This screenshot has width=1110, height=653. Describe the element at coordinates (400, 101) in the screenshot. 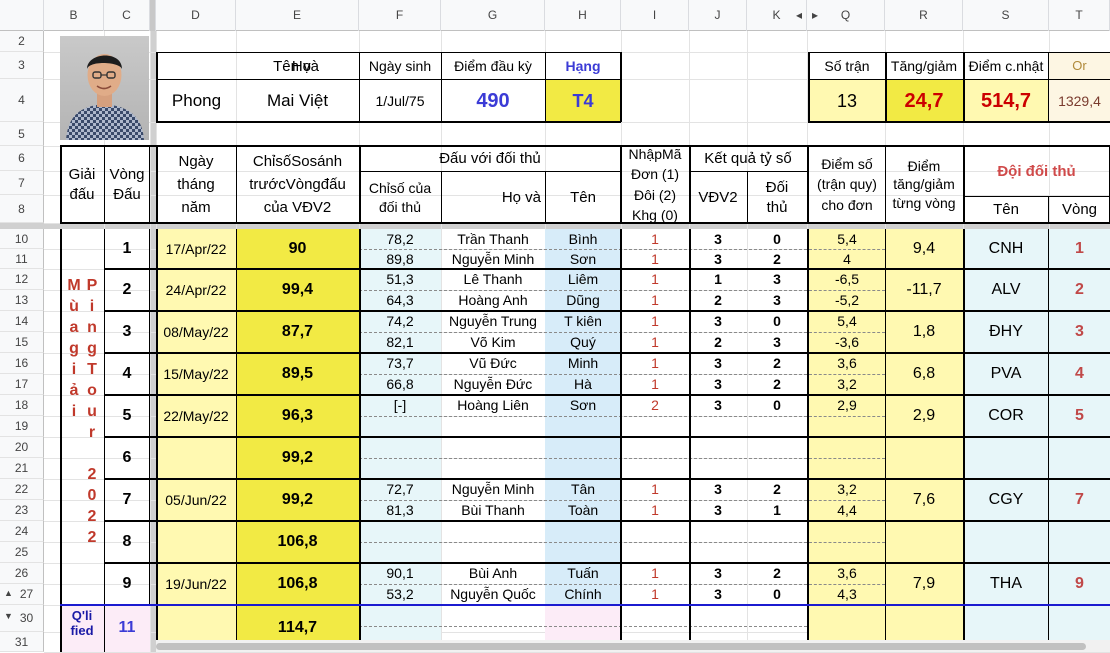

I see `player-birth: 1/Jul/75` at that location.